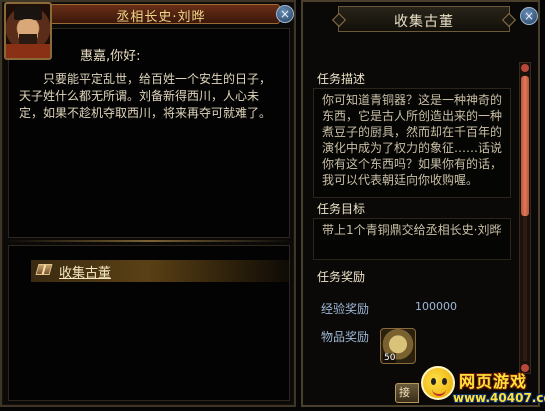  I want to click on item-reward-slot: 50, so click(398, 346).